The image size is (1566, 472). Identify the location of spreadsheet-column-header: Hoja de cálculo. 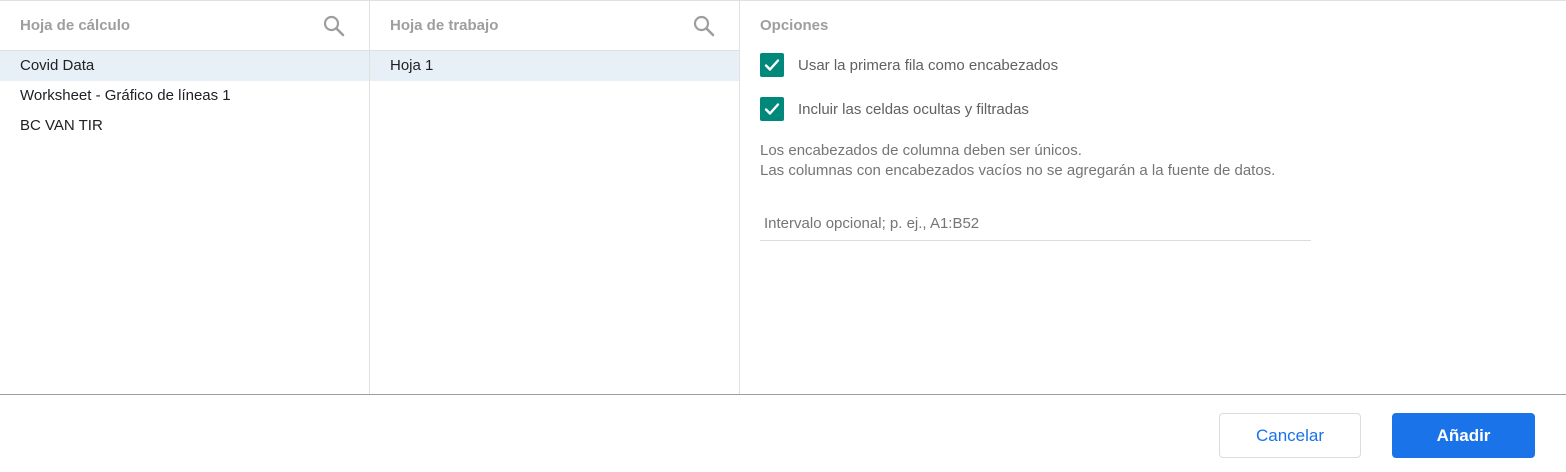
(184, 26).